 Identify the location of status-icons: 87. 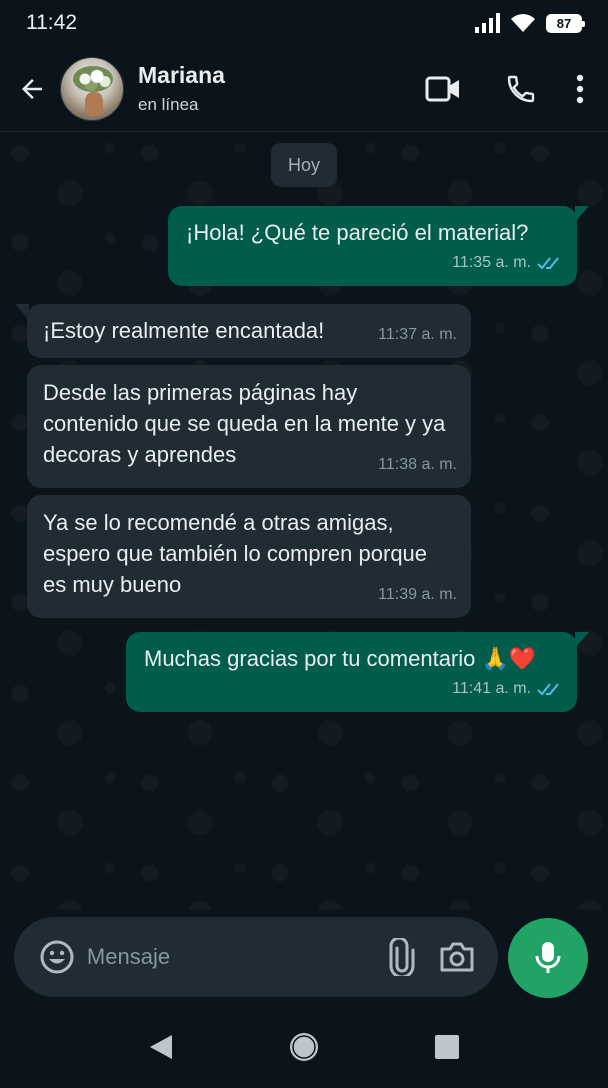
(529, 23).